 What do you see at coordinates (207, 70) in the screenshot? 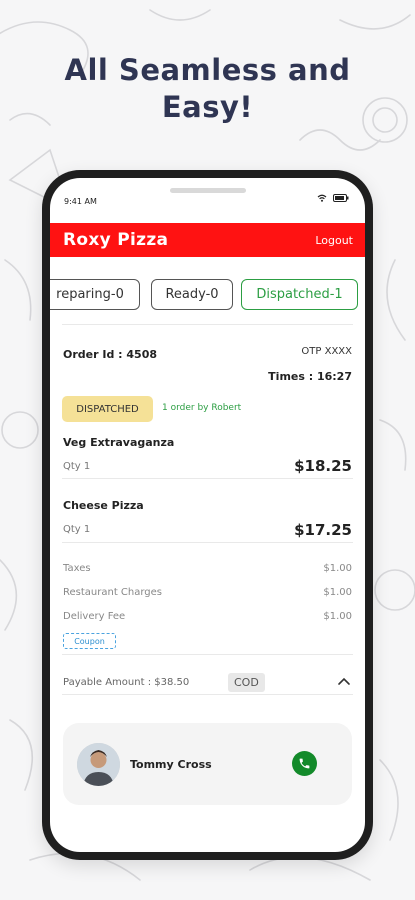
I see `headline-line-1: All Seamless and` at bounding box center [207, 70].